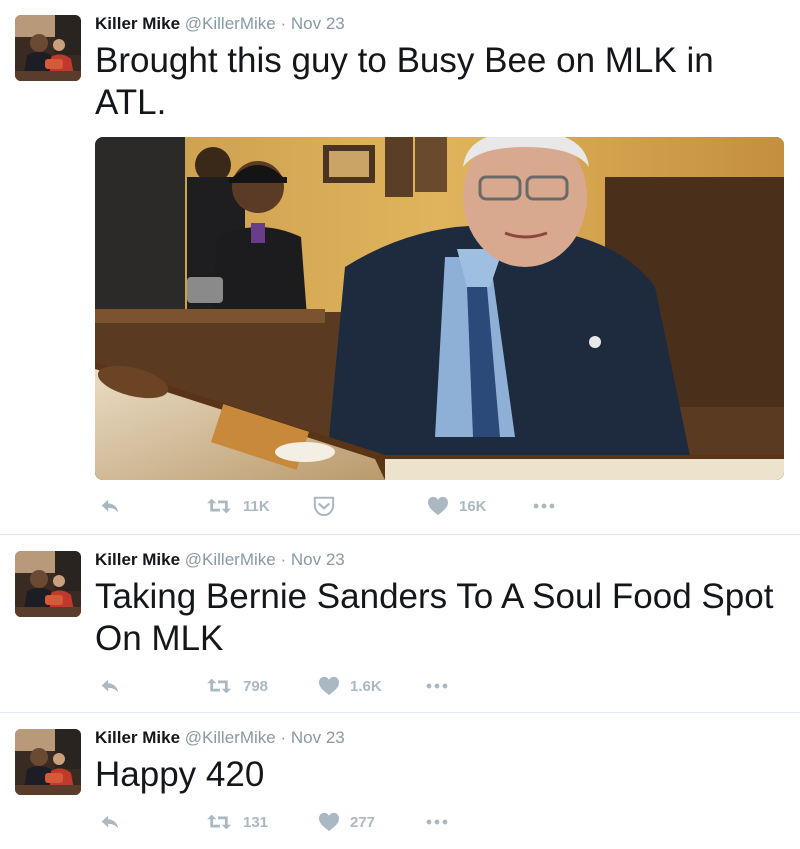  I want to click on pocket-button, so click(324, 506).